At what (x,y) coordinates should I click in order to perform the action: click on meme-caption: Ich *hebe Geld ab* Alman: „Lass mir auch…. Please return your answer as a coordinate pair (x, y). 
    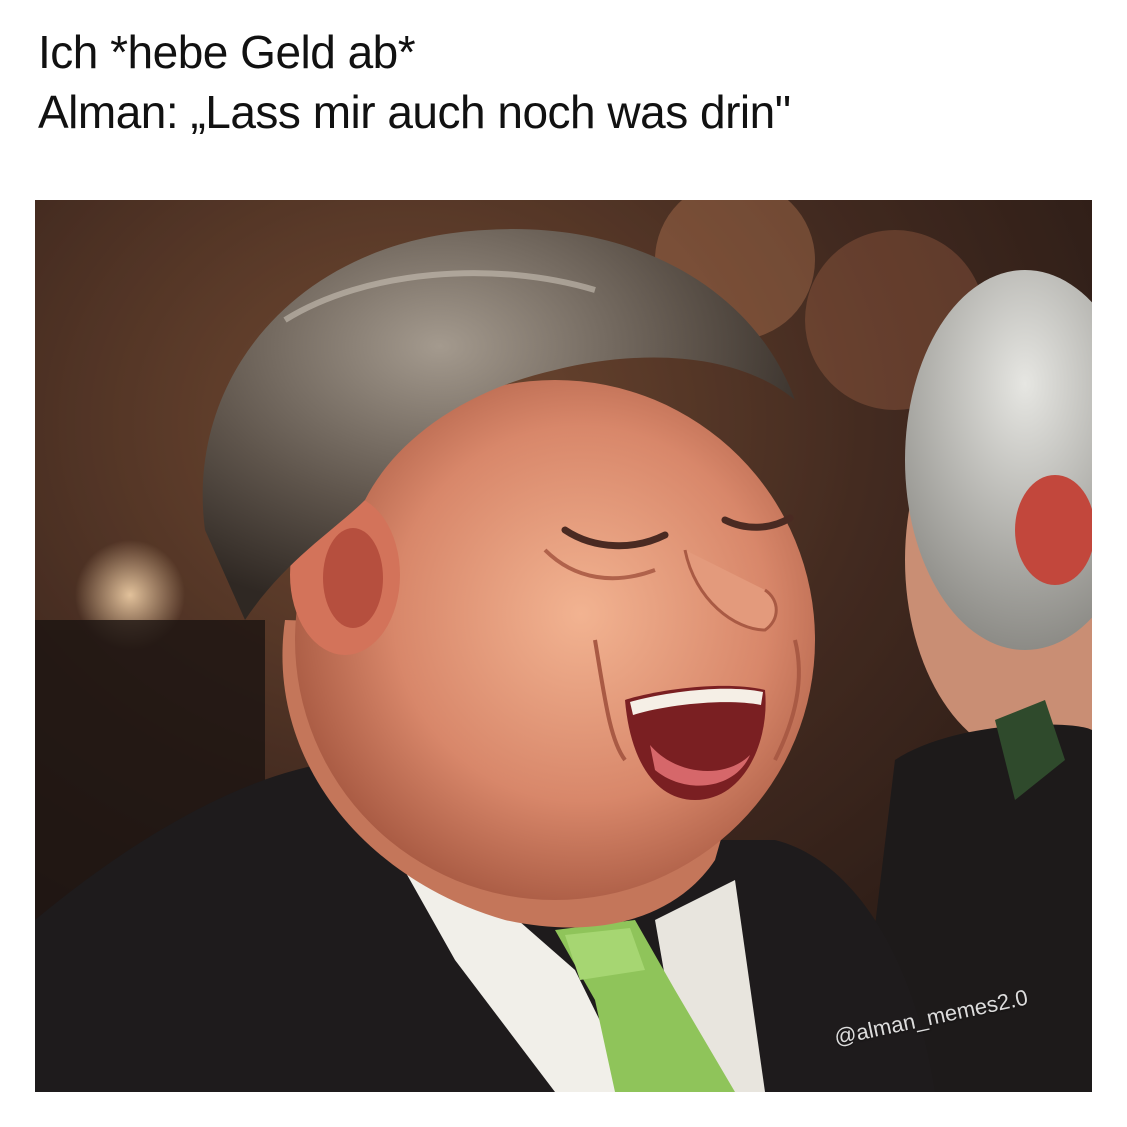
    Looking at the image, I should click on (414, 82).